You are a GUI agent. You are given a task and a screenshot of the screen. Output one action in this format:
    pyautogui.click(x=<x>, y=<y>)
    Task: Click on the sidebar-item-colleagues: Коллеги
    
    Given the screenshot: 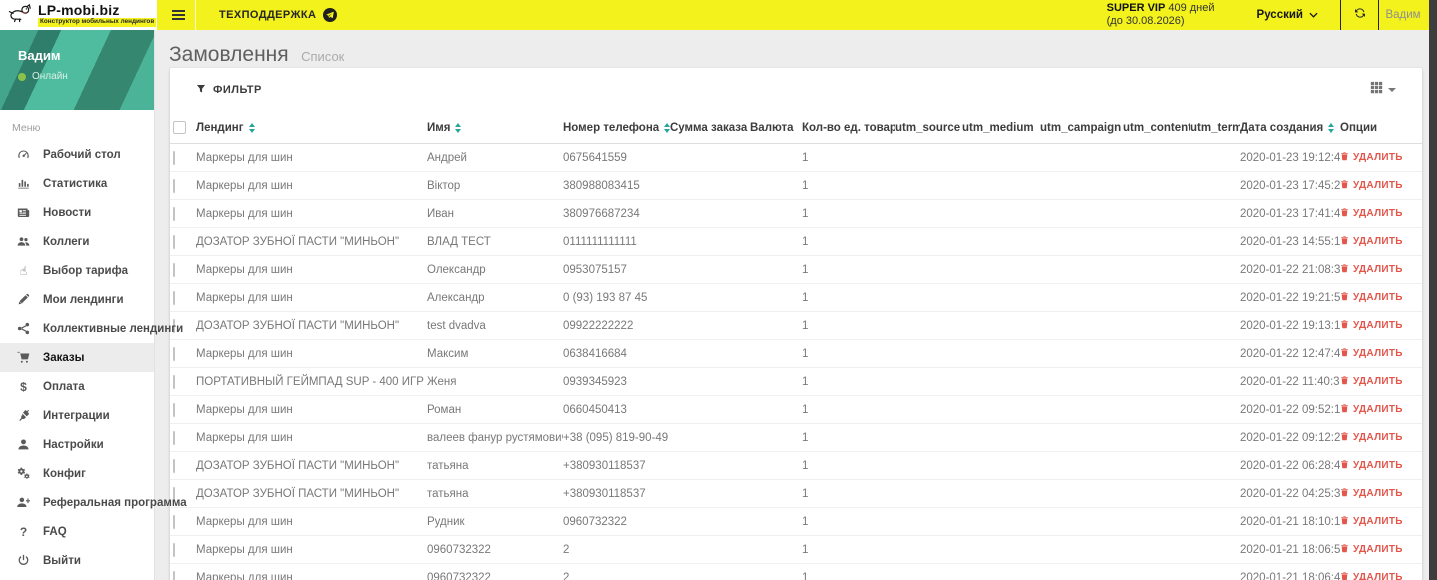 What is the action you would take?
    pyautogui.click(x=77, y=241)
    